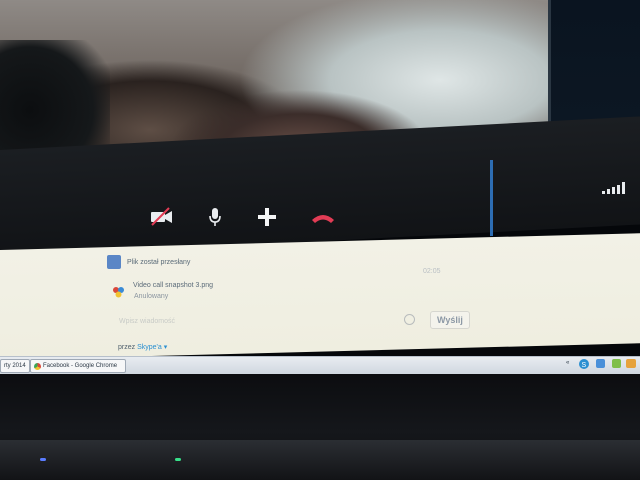 The image size is (640, 480). What do you see at coordinates (149, 347) in the screenshot?
I see `skype-link: Skype'a` at bounding box center [149, 347].